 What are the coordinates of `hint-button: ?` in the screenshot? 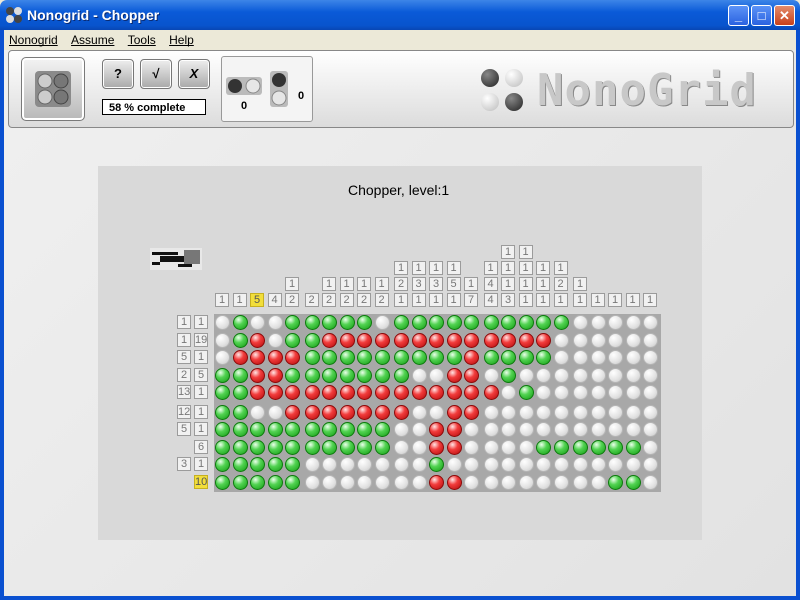 It's located at (118, 74).